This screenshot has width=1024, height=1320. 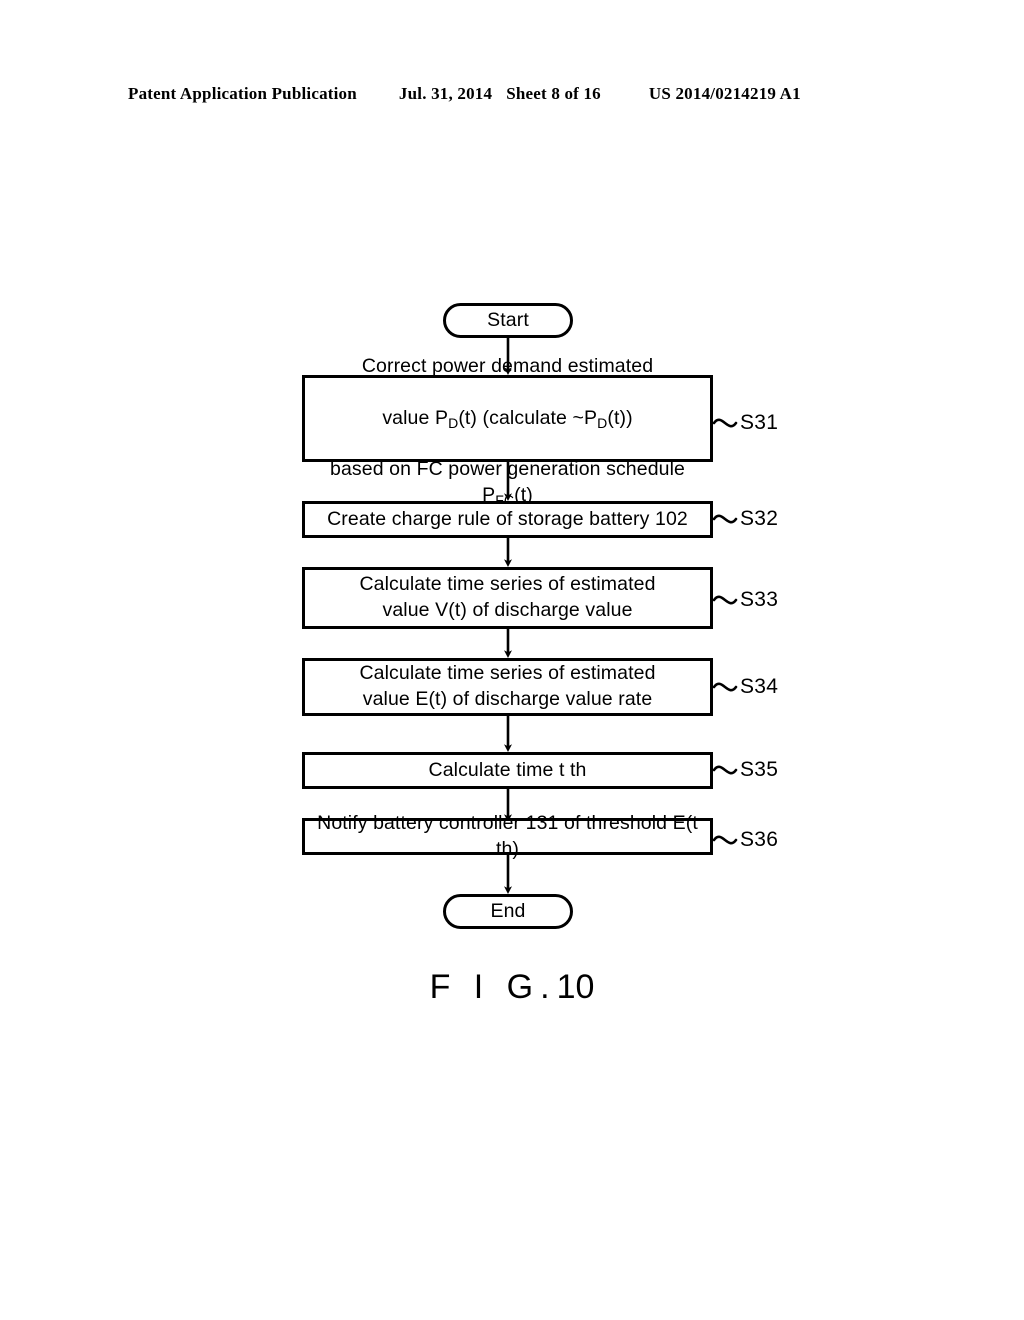 I want to click on flow-node-s35: Calculate time t th, so click(x=507, y=770).